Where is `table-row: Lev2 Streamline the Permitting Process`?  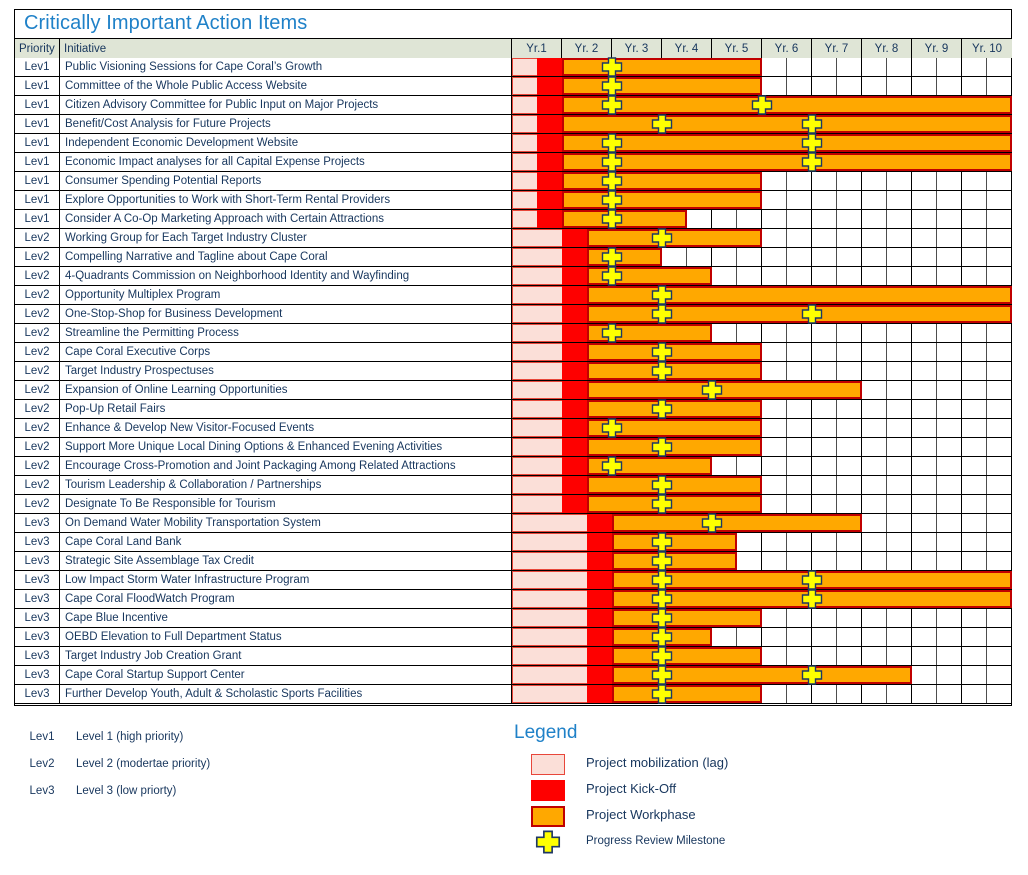 table-row: Lev2 Streamline the Permitting Process is located at coordinates (513, 333).